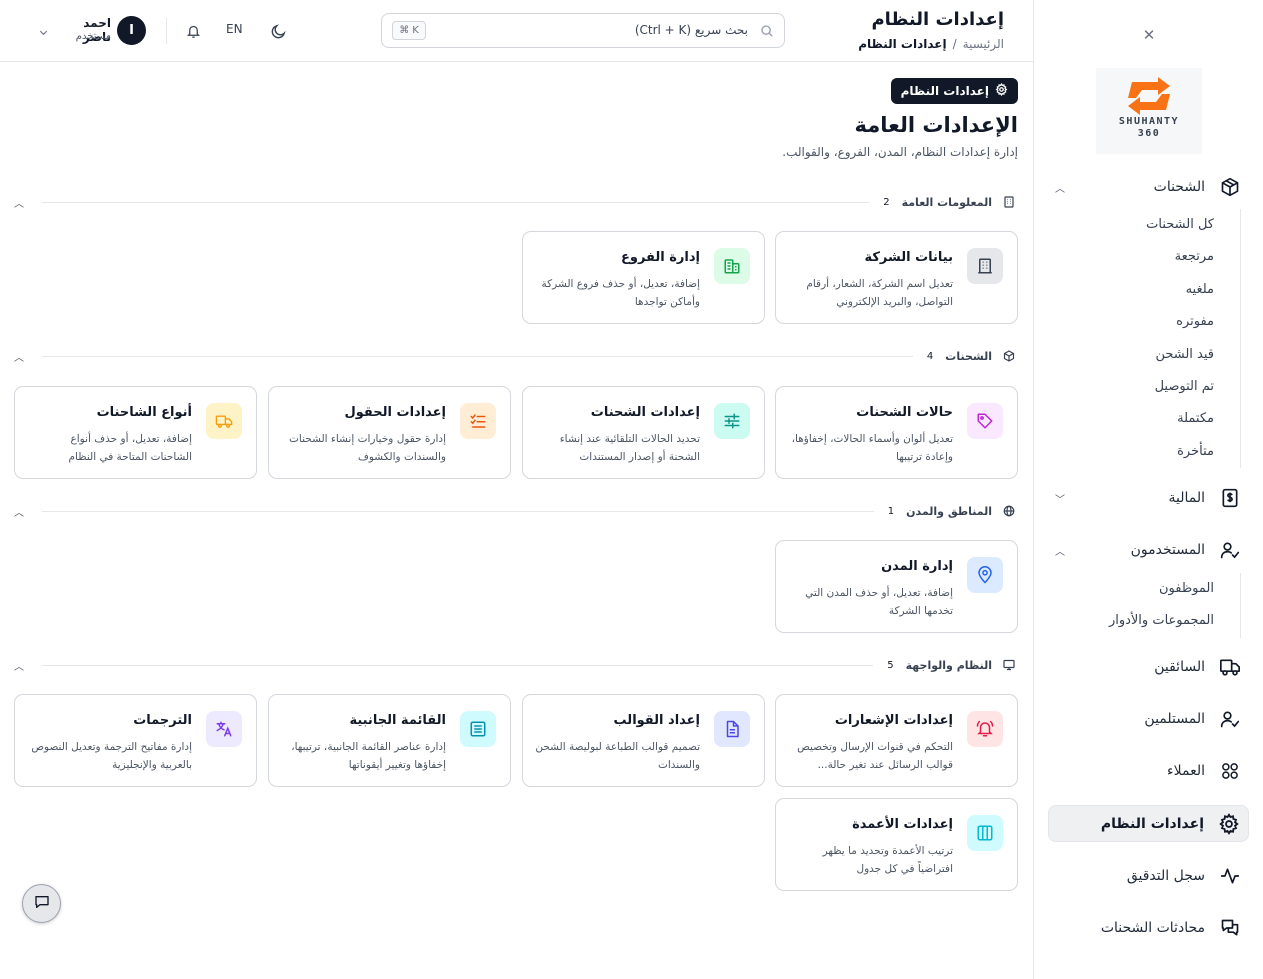 The height and width of the screenshot is (979, 1263). Describe the element at coordinates (1148, 187) in the screenshot. I see `sidebar-item-shipments: الشحنات ︿` at that location.